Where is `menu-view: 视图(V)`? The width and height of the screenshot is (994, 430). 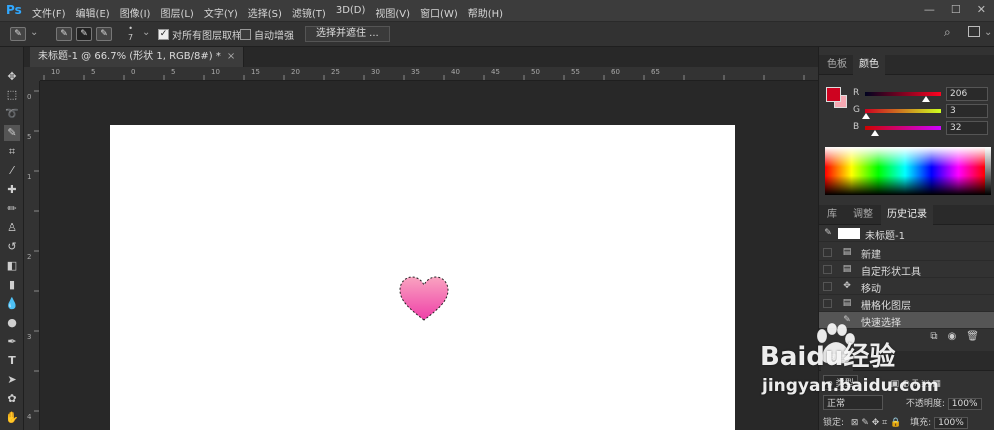 menu-view: 视图(V) is located at coordinates (392, 12).